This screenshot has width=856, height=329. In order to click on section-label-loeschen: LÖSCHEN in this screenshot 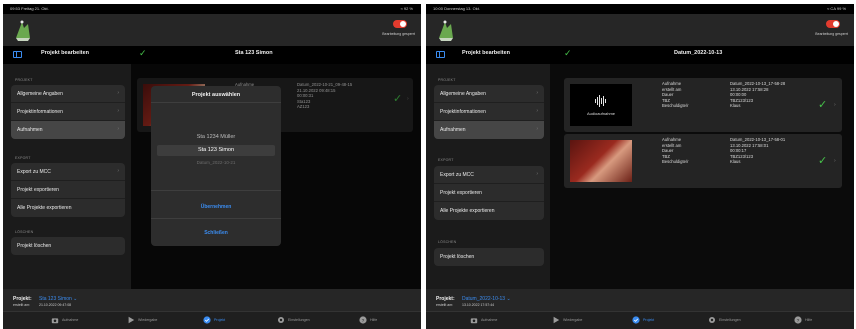, I will do `click(24, 232)`.